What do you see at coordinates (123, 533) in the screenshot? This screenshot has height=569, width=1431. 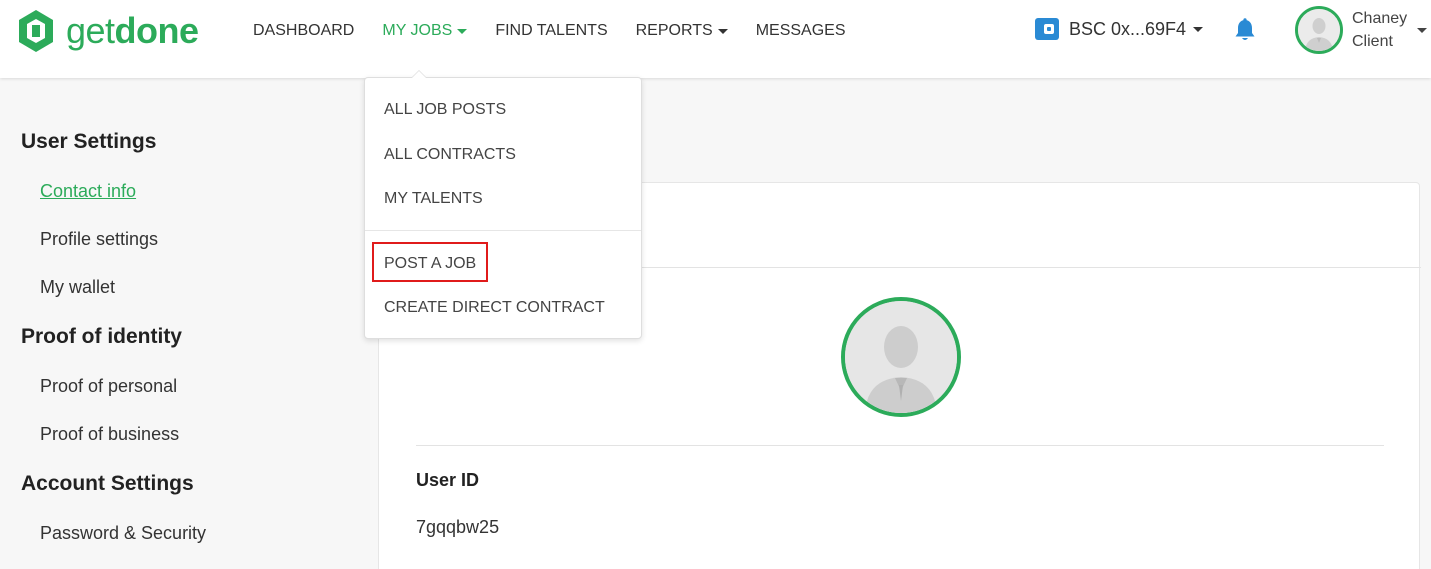 I see `sidebar-item-password-security: Password & Security` at bounding box center [123, 533].